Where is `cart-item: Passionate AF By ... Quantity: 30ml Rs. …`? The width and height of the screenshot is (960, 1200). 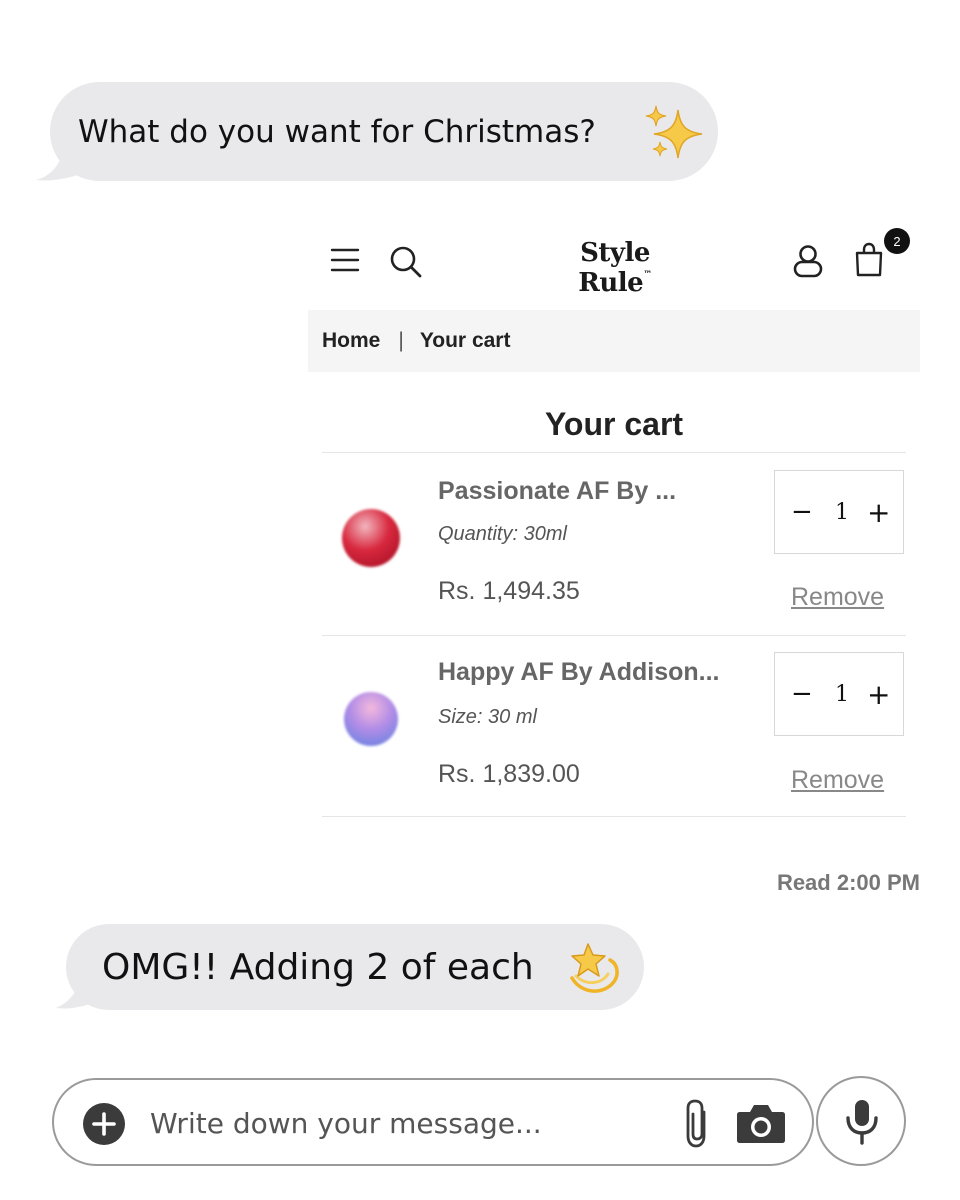 cart-item: Passionate AF By ... Quantity: 30ml Rs. … is located at coordinates (614, 544).